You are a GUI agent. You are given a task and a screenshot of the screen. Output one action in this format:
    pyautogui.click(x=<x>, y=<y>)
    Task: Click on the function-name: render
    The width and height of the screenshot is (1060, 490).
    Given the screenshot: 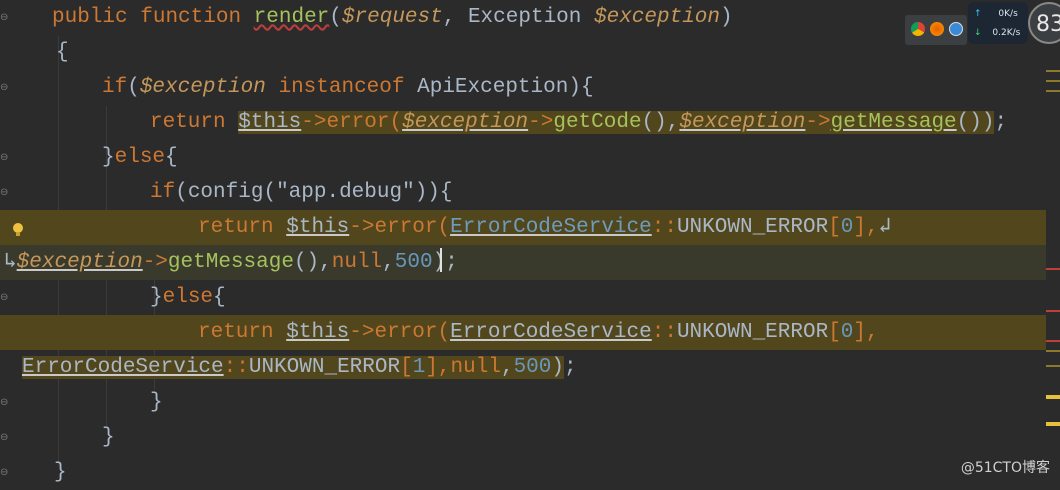 What is the action you would take?
    pyautogui.click(x=291, y=17)
    